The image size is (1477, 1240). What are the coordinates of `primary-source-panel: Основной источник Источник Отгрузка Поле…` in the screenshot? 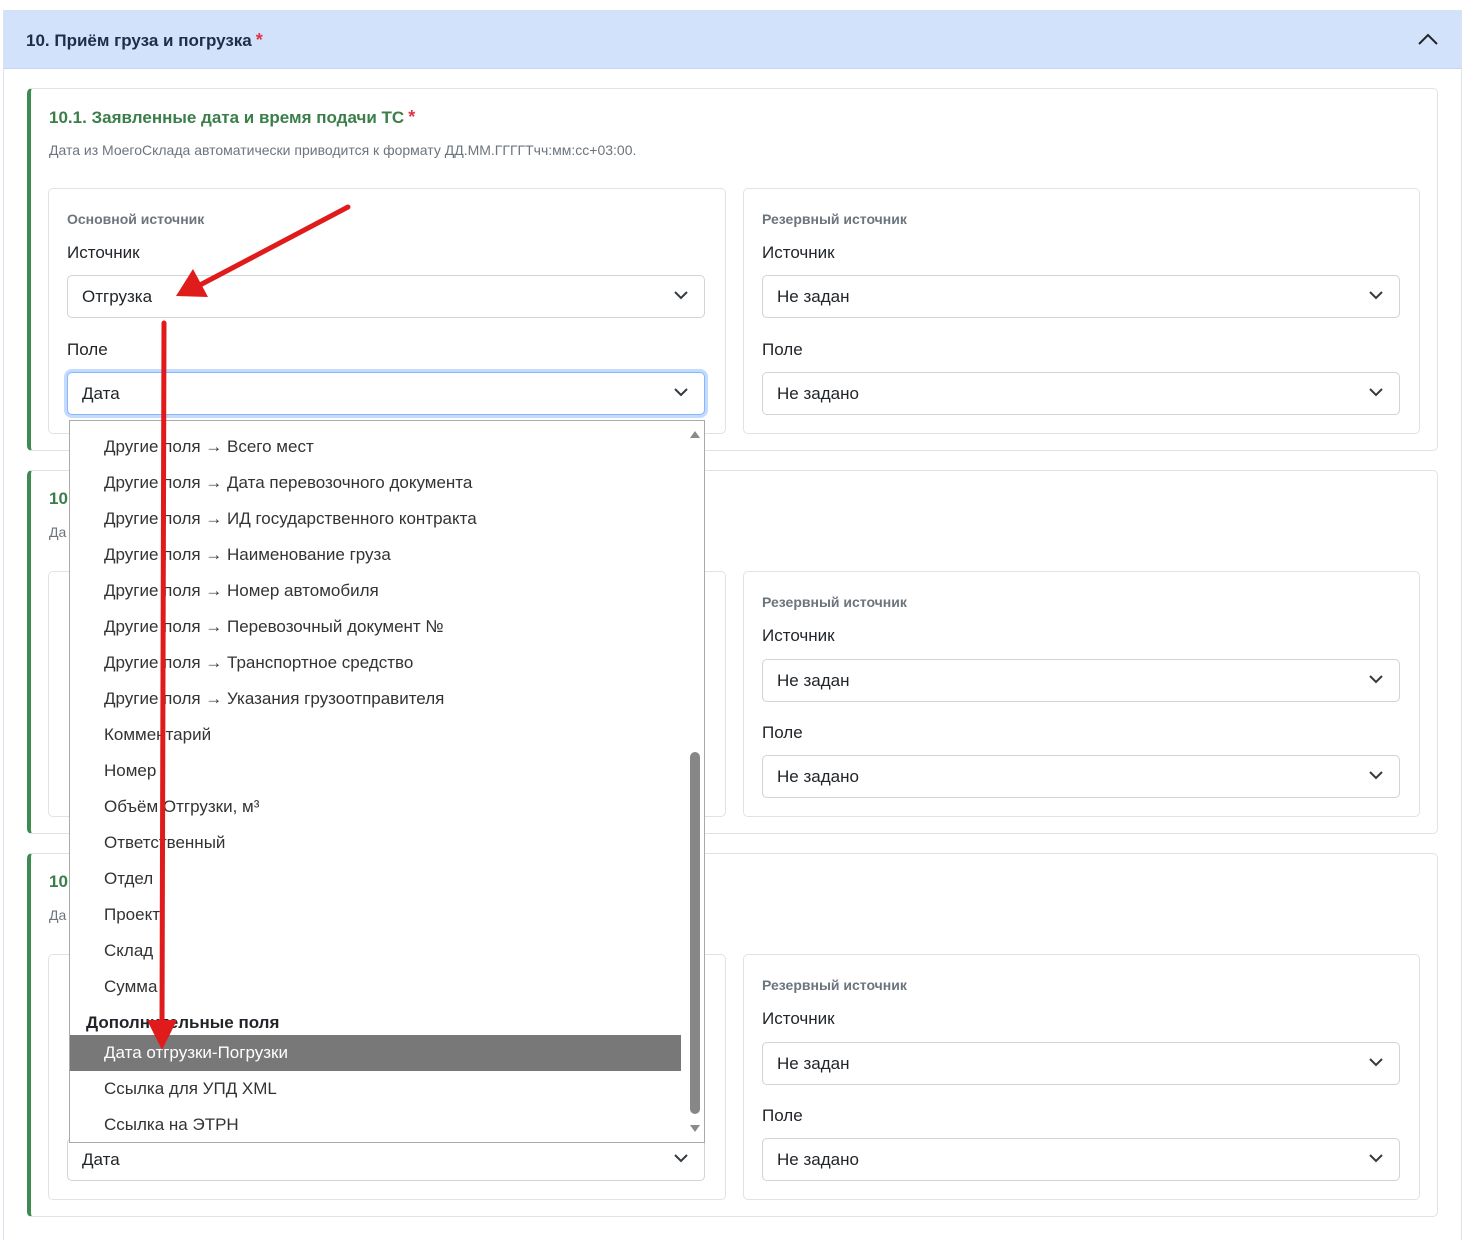 It's located at (387, 311).